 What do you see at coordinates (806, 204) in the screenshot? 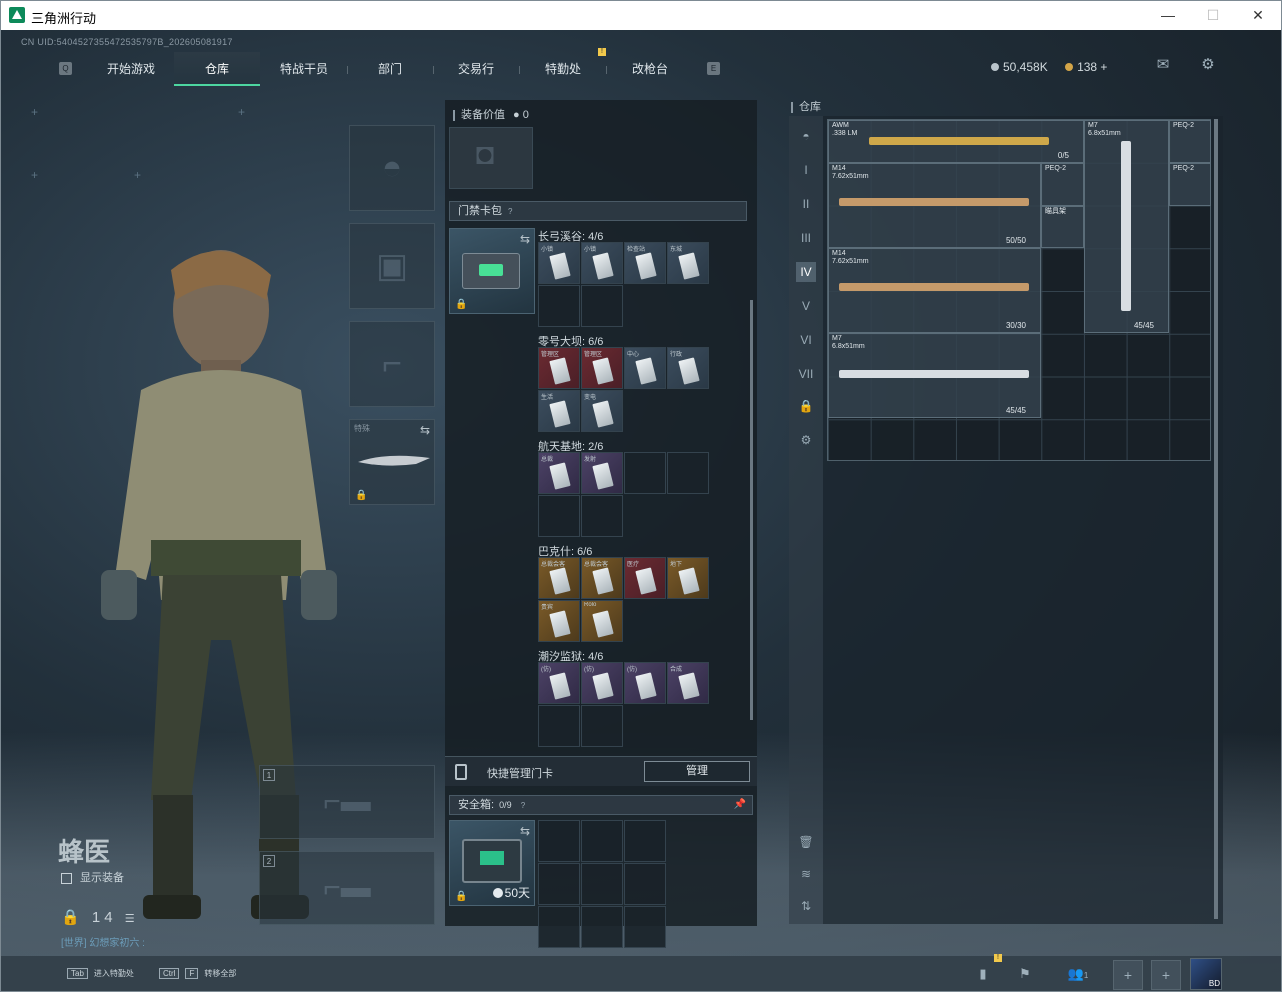
I see `stash-2-icon: II` at bounding box center [806, 204].